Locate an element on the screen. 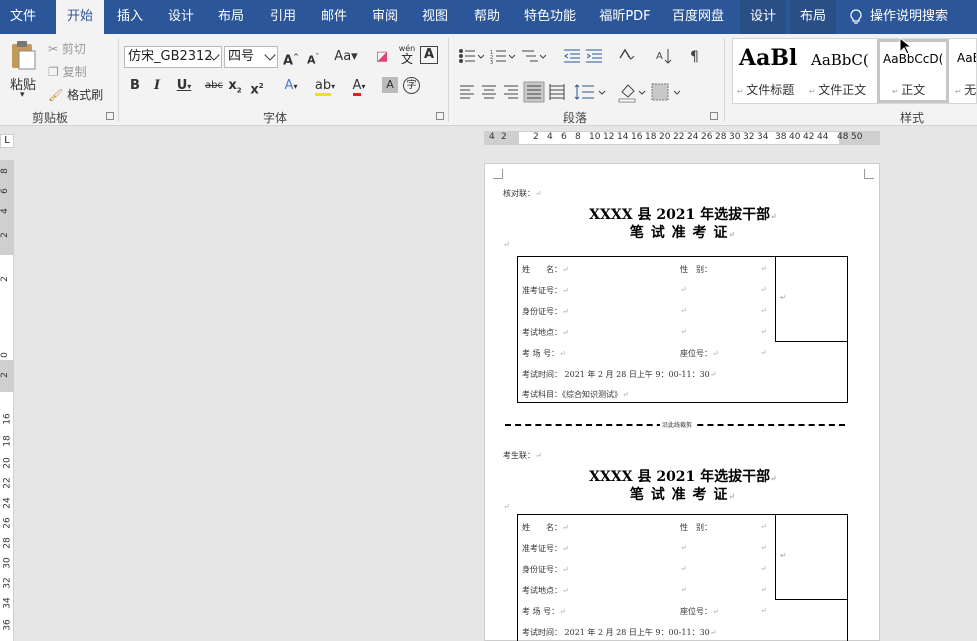 This screenshot has height=641, width=977. field-seat: 座位号：↵ is located at coordinates (699, 353).